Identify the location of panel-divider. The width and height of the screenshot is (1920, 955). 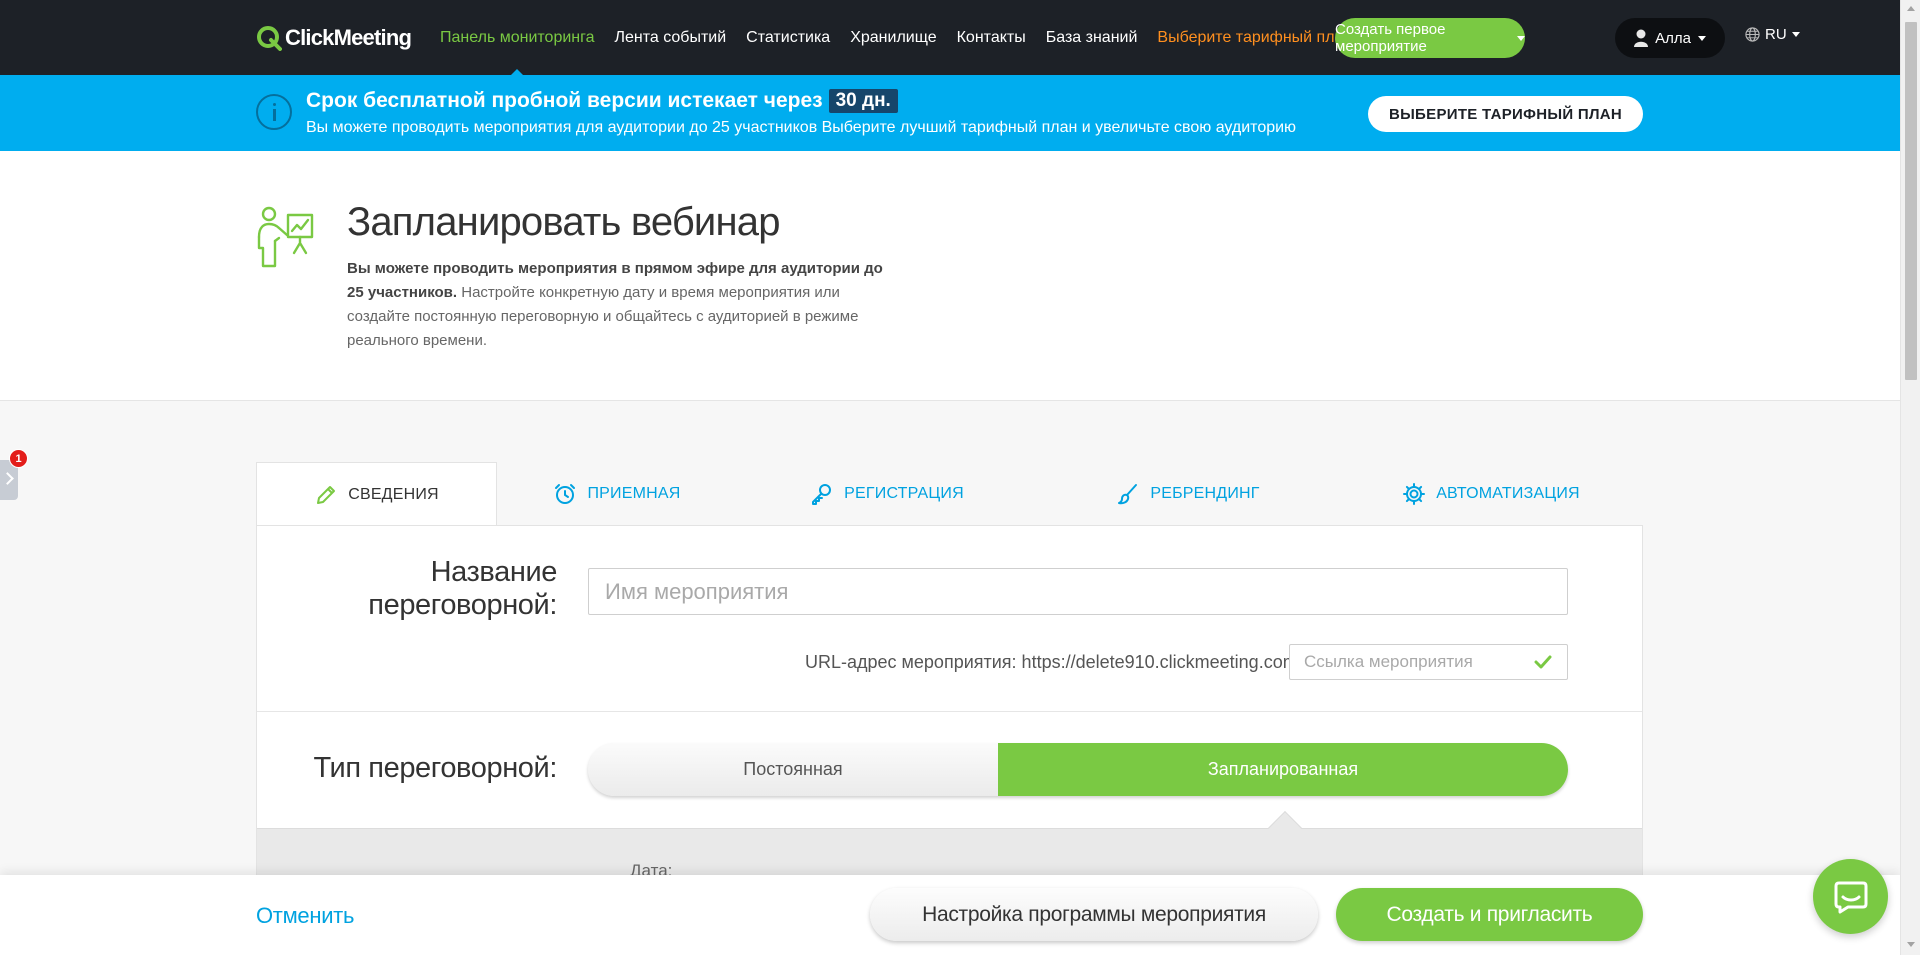
(949, 711).